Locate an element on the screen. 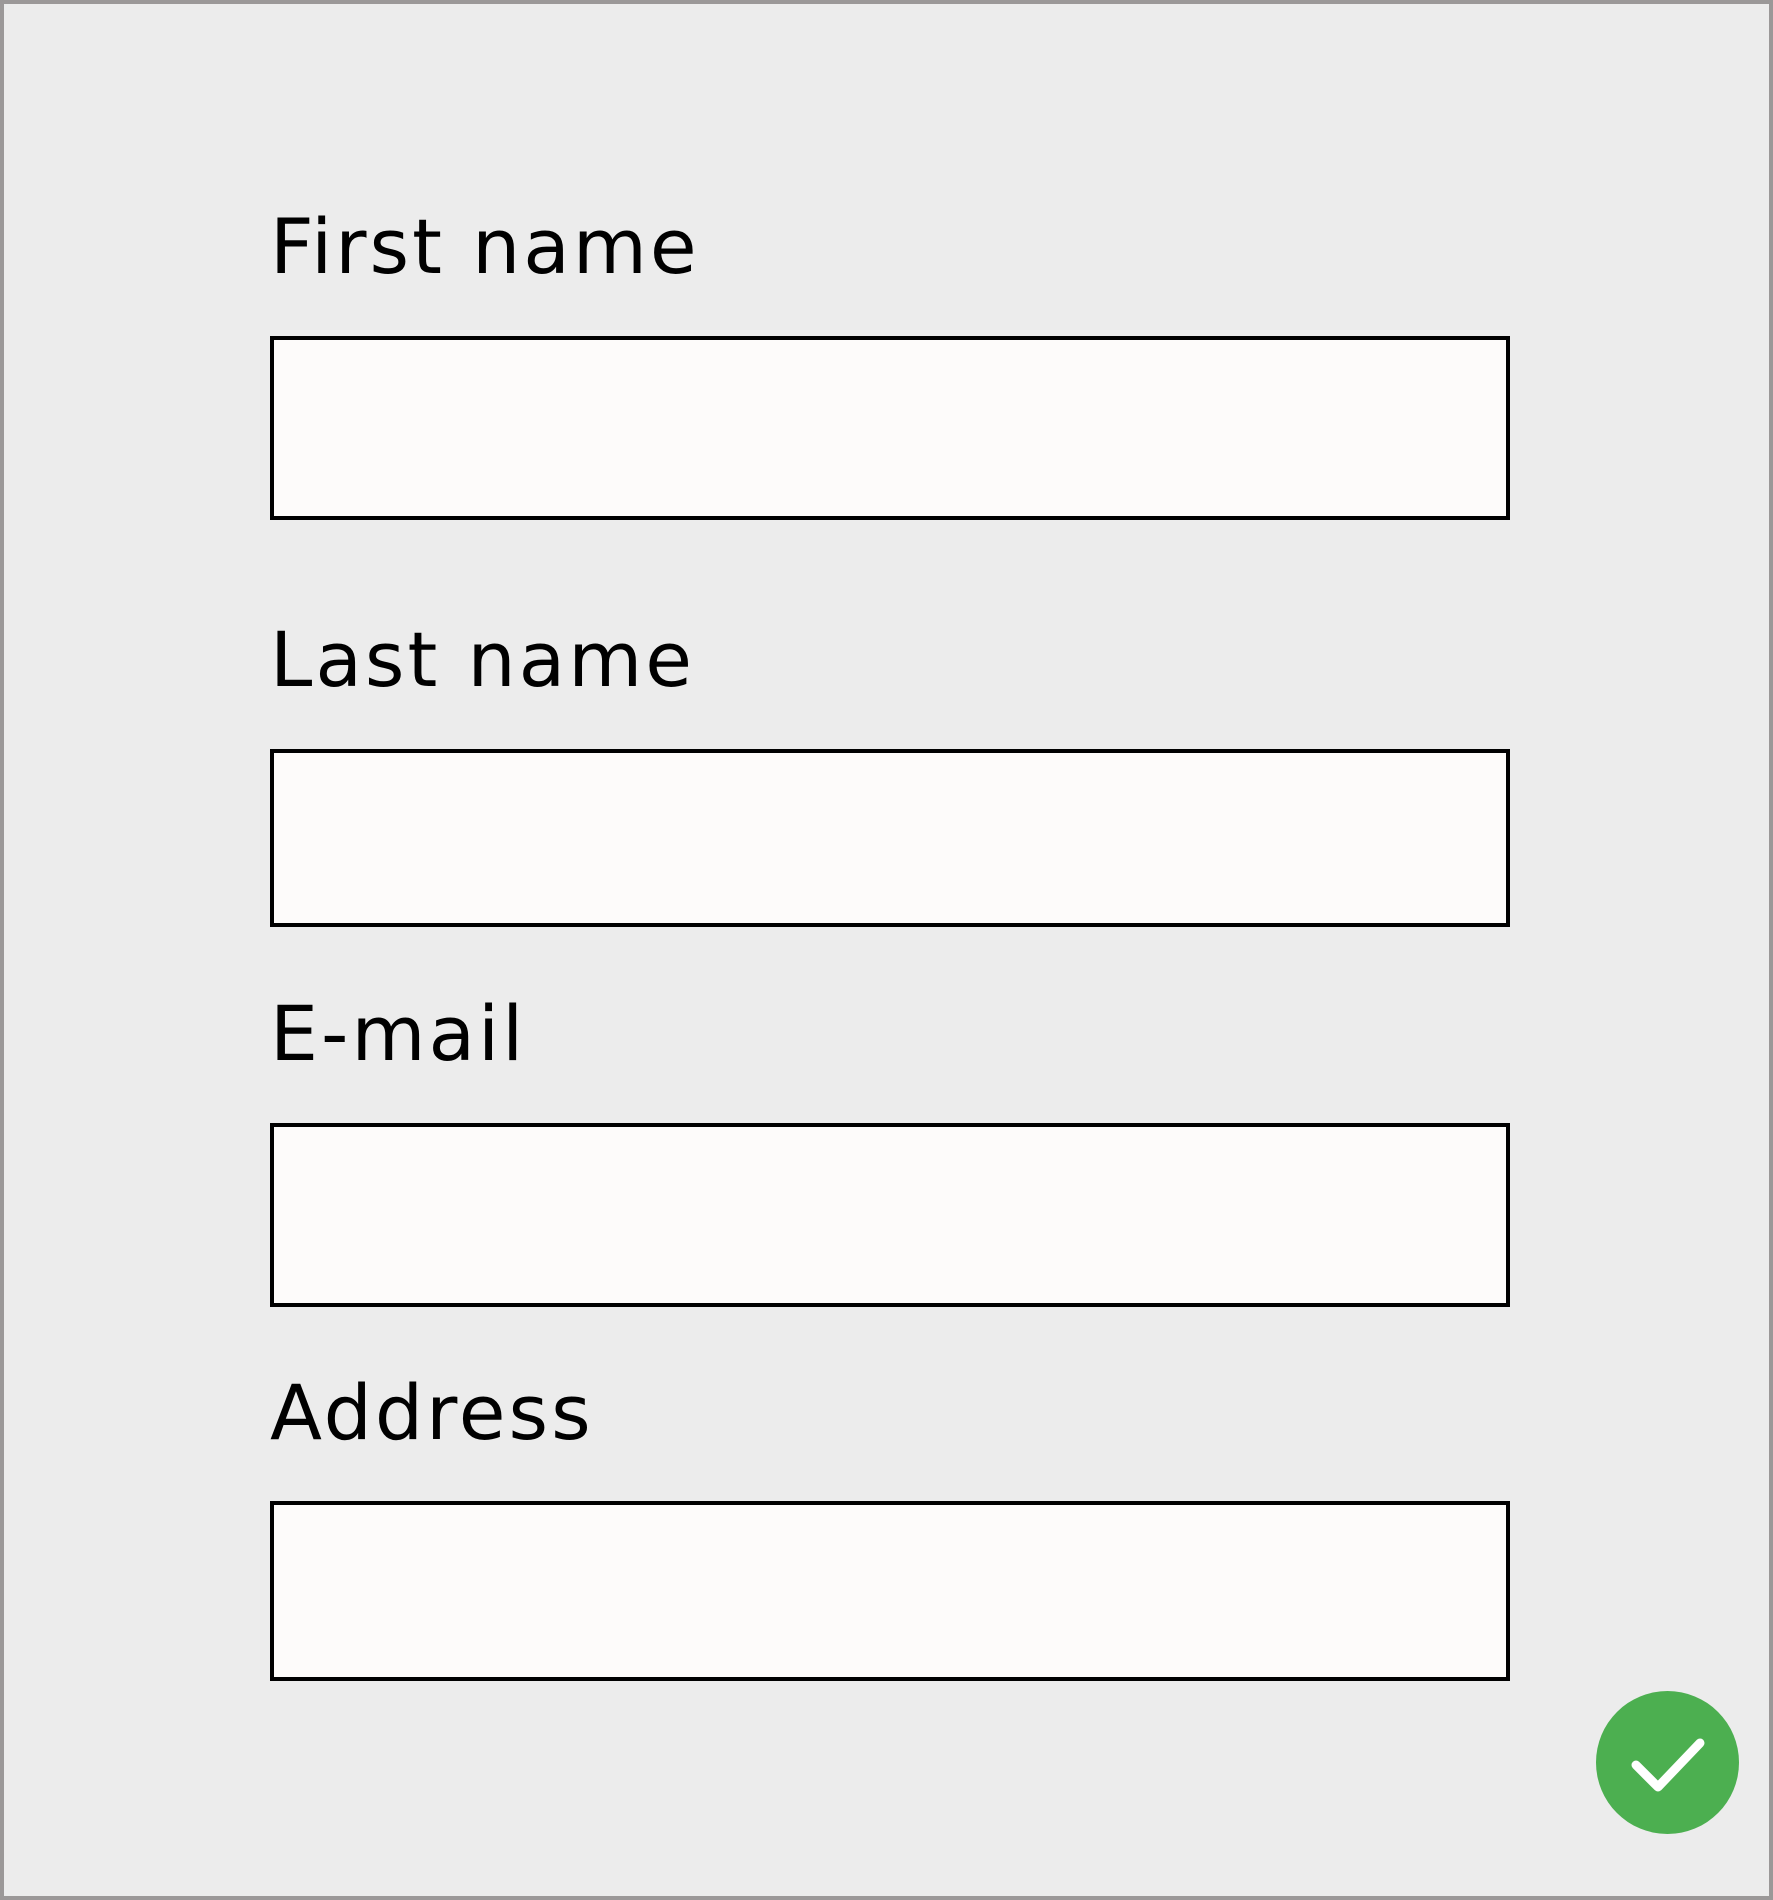 This screenshot has height=1900, width=1773. address-input is located at coordinates (890, 1591).